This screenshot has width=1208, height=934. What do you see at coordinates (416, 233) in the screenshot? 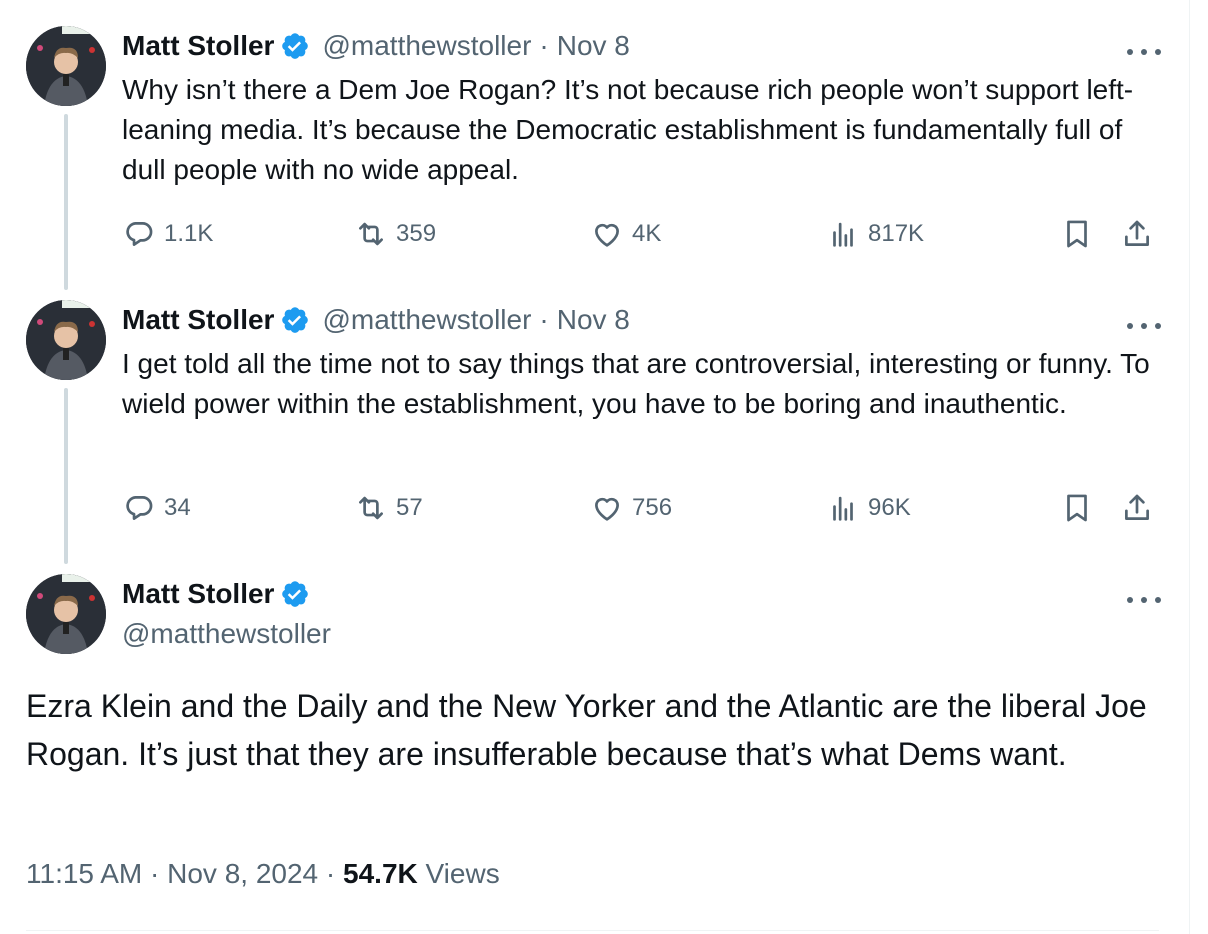
I see `repost-count: 359` at bounding box center [416, 233].